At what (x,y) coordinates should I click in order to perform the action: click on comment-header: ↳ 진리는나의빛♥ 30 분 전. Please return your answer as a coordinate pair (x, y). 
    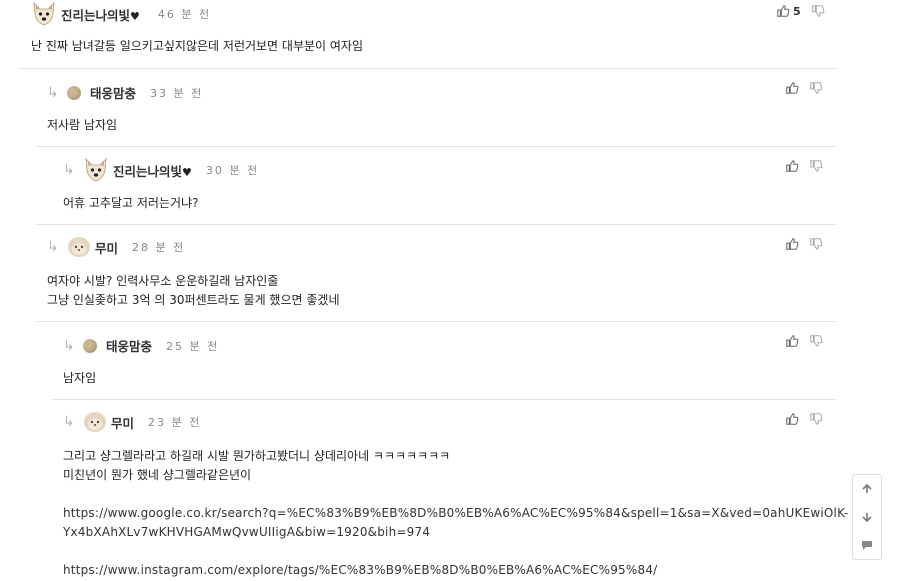
    Looking at the image, I should click on (161, 170).